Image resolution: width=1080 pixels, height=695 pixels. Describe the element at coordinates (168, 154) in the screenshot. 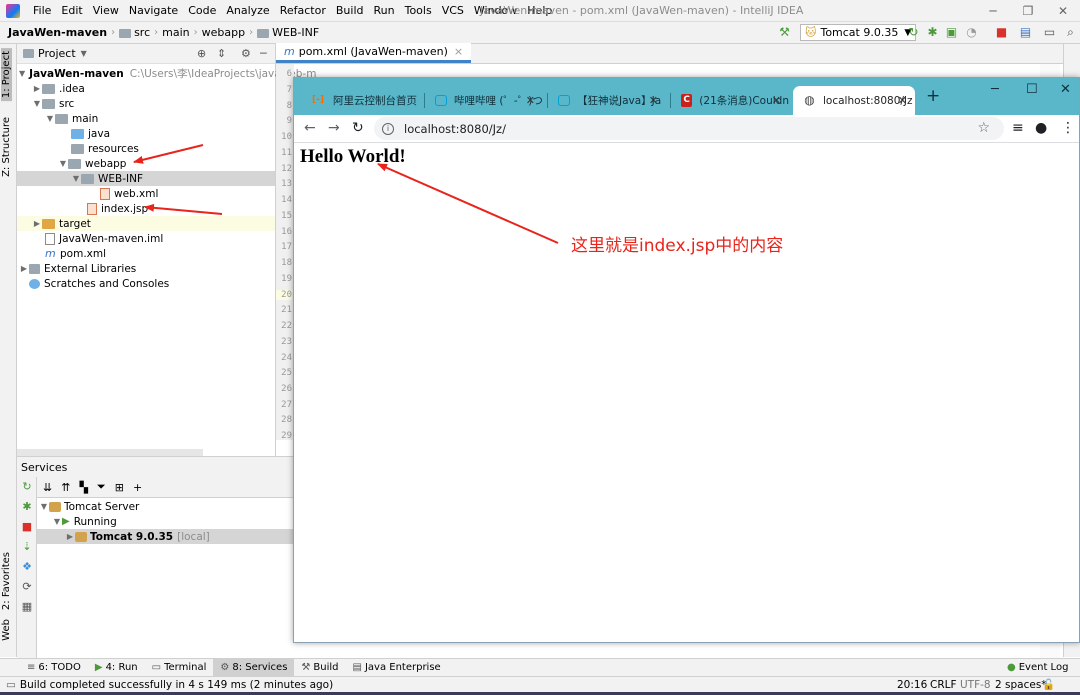

I see `arrow-to-webapp` at that location.